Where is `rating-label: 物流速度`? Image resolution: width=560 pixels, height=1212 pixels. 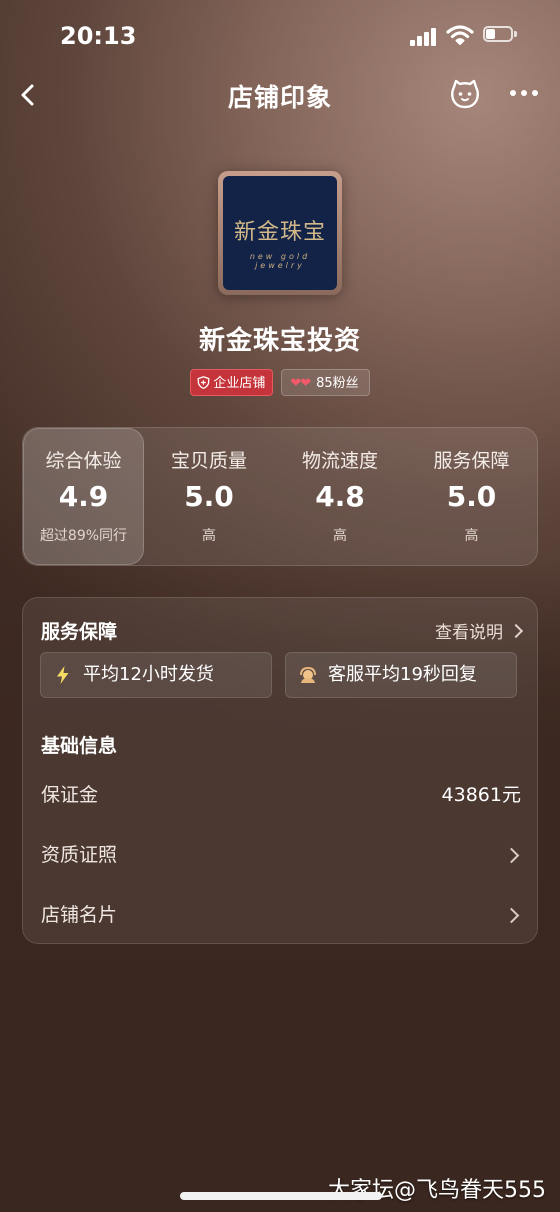
rating-label: 物流速度 is located at coordinates (339, 461).